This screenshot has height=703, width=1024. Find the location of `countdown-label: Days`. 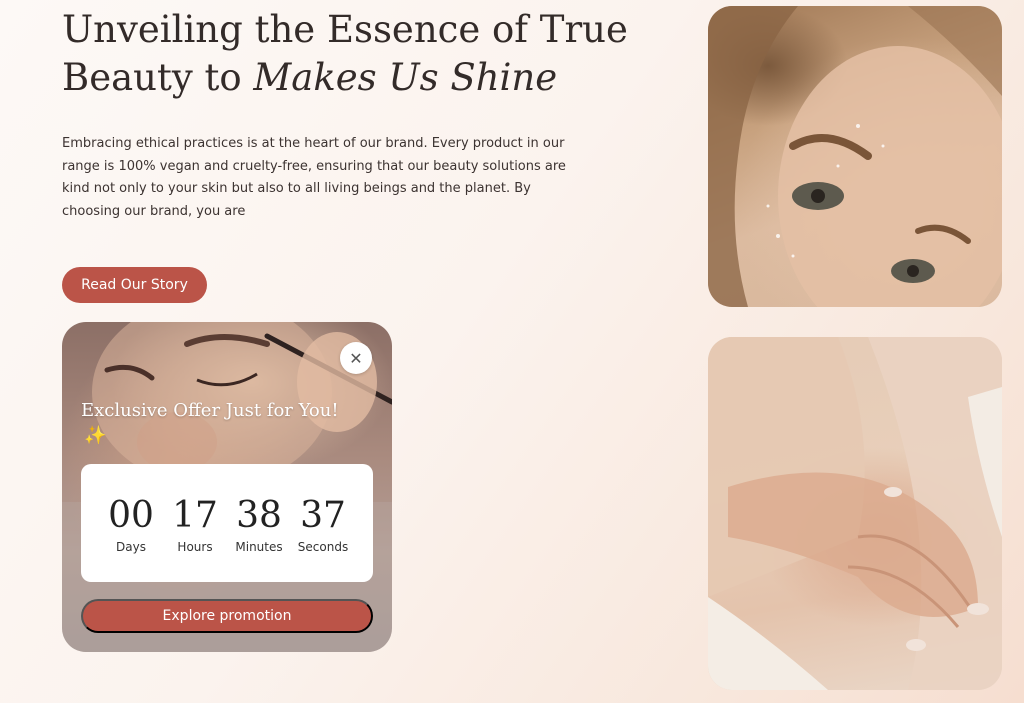

countdown-label: Days is located at coordinates (131, 547).